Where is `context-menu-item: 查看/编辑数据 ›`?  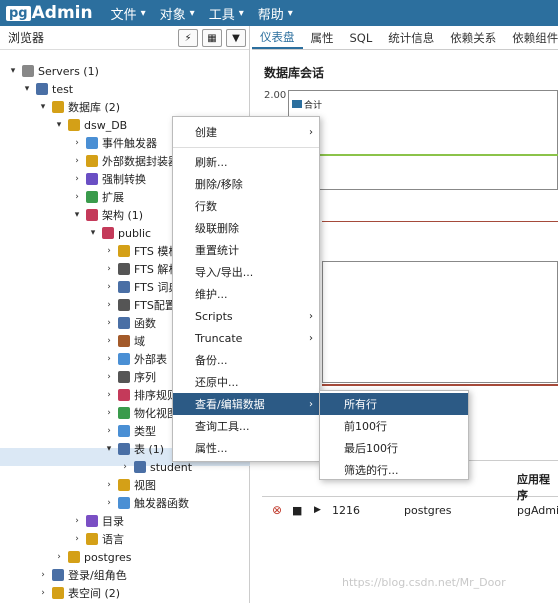 context-menu-item: 查看/编辑数据 › is located at coordinates (246, 404).